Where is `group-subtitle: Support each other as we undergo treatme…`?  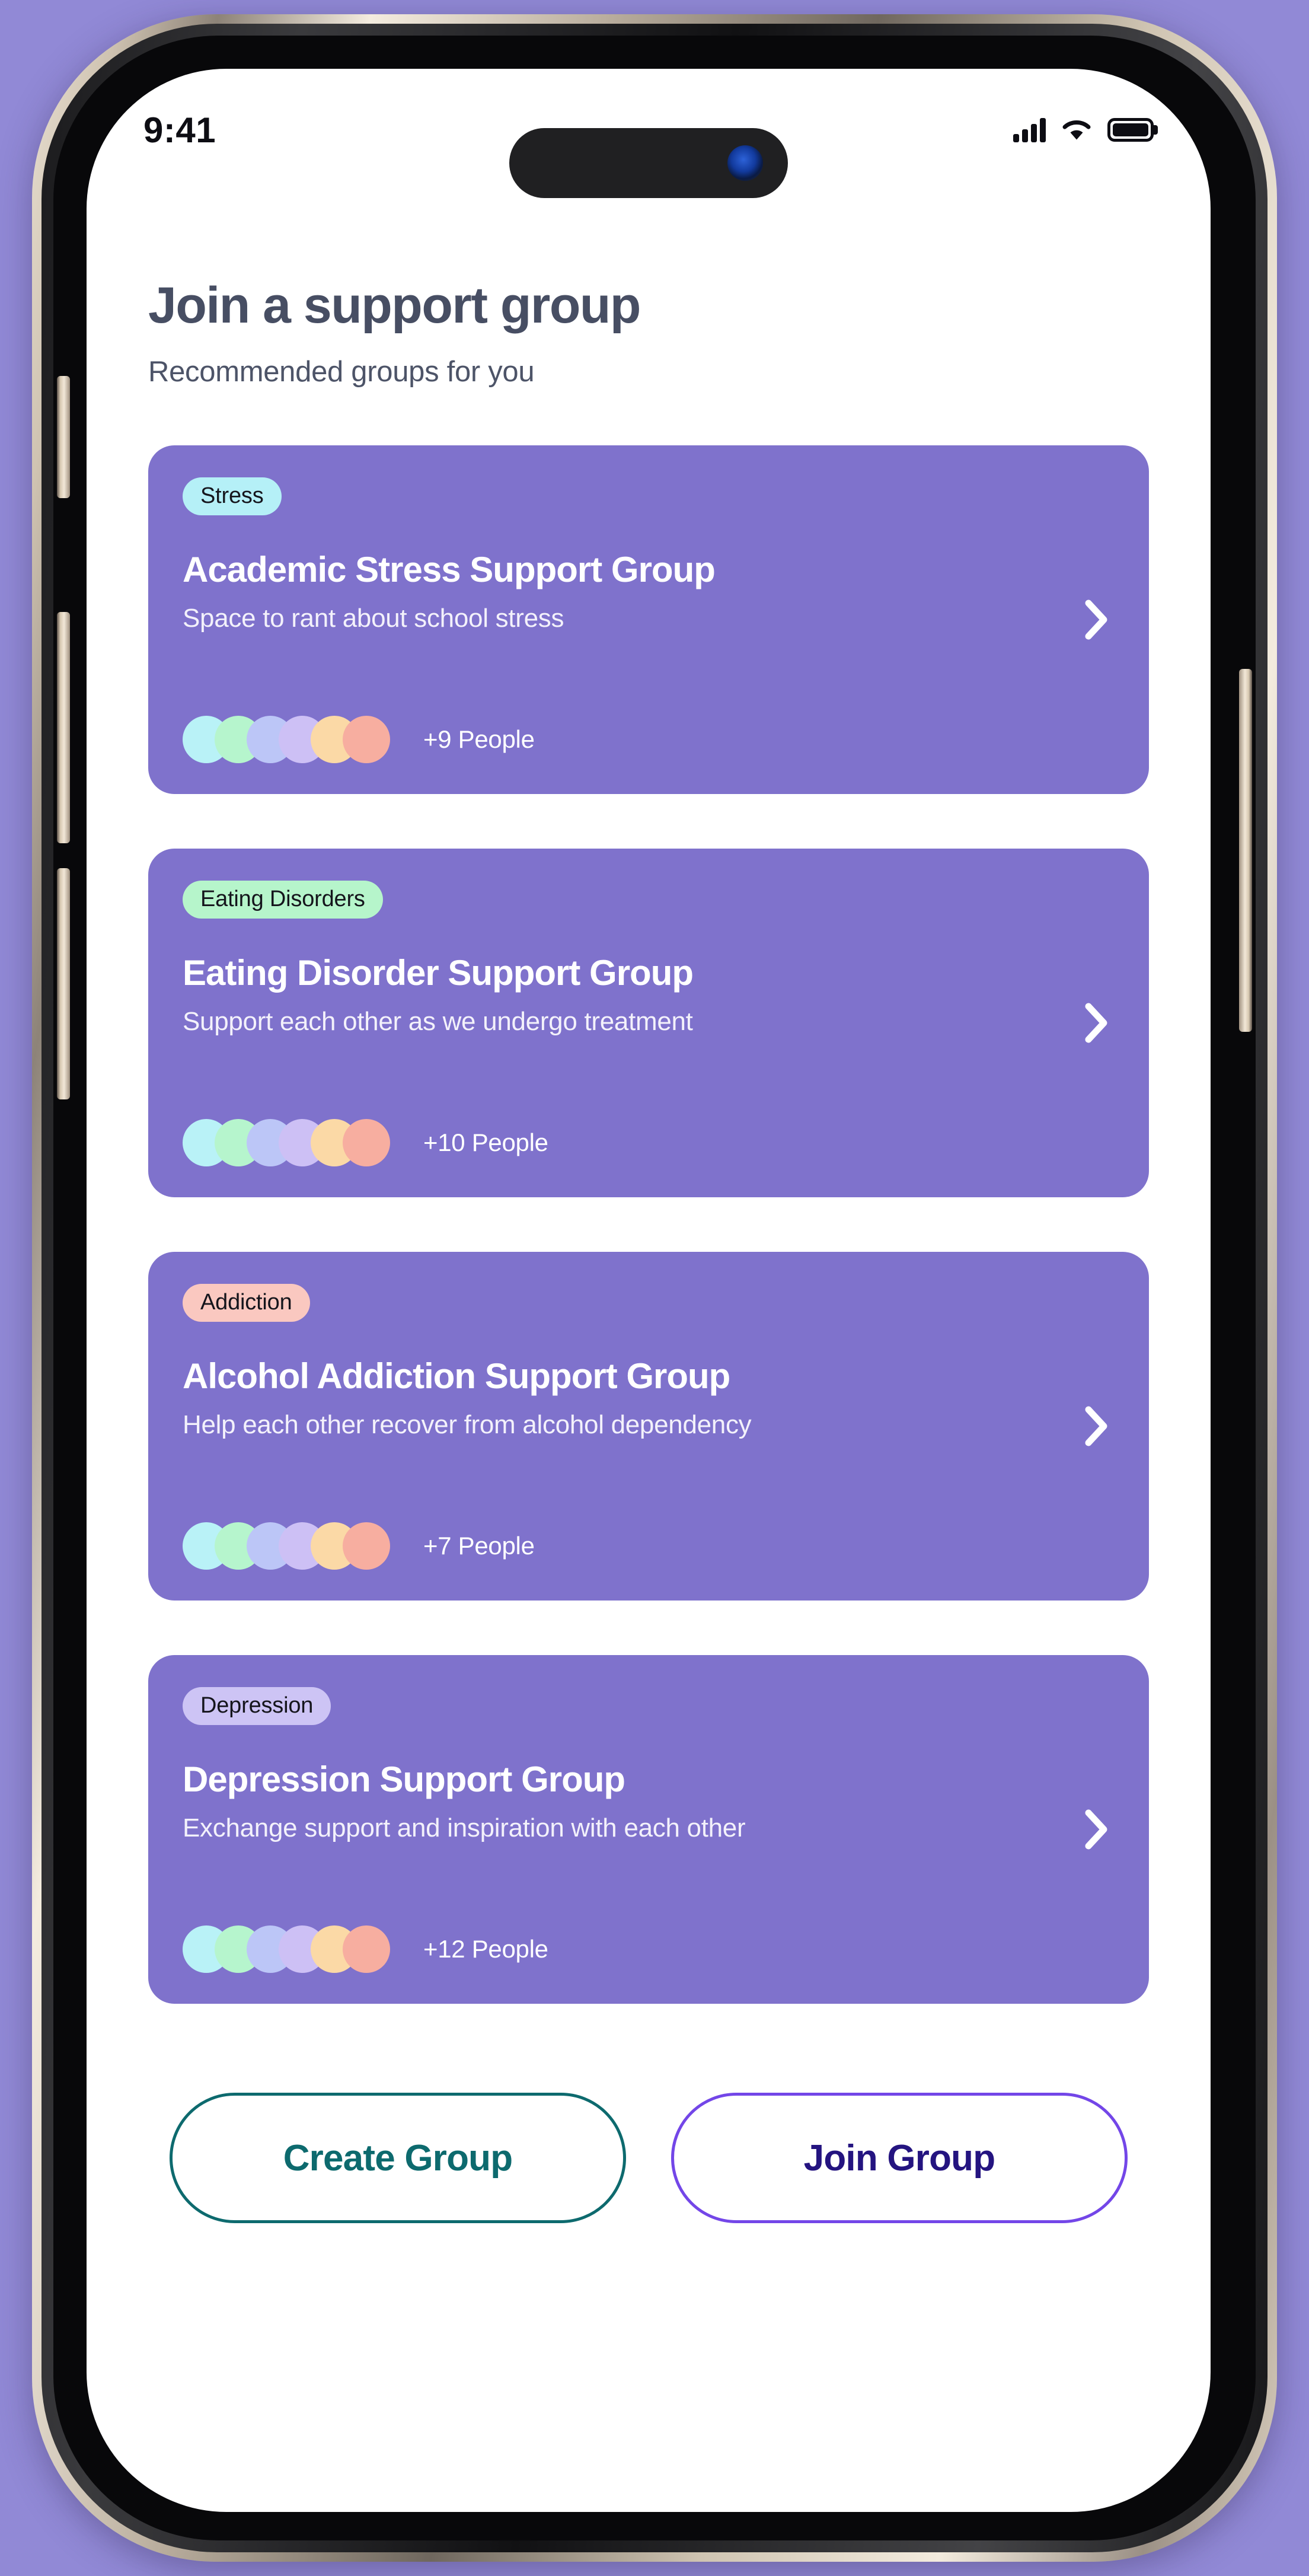
group-subtitle: Support each other as we undergo treatme… is located at coordinates (438, 1021).